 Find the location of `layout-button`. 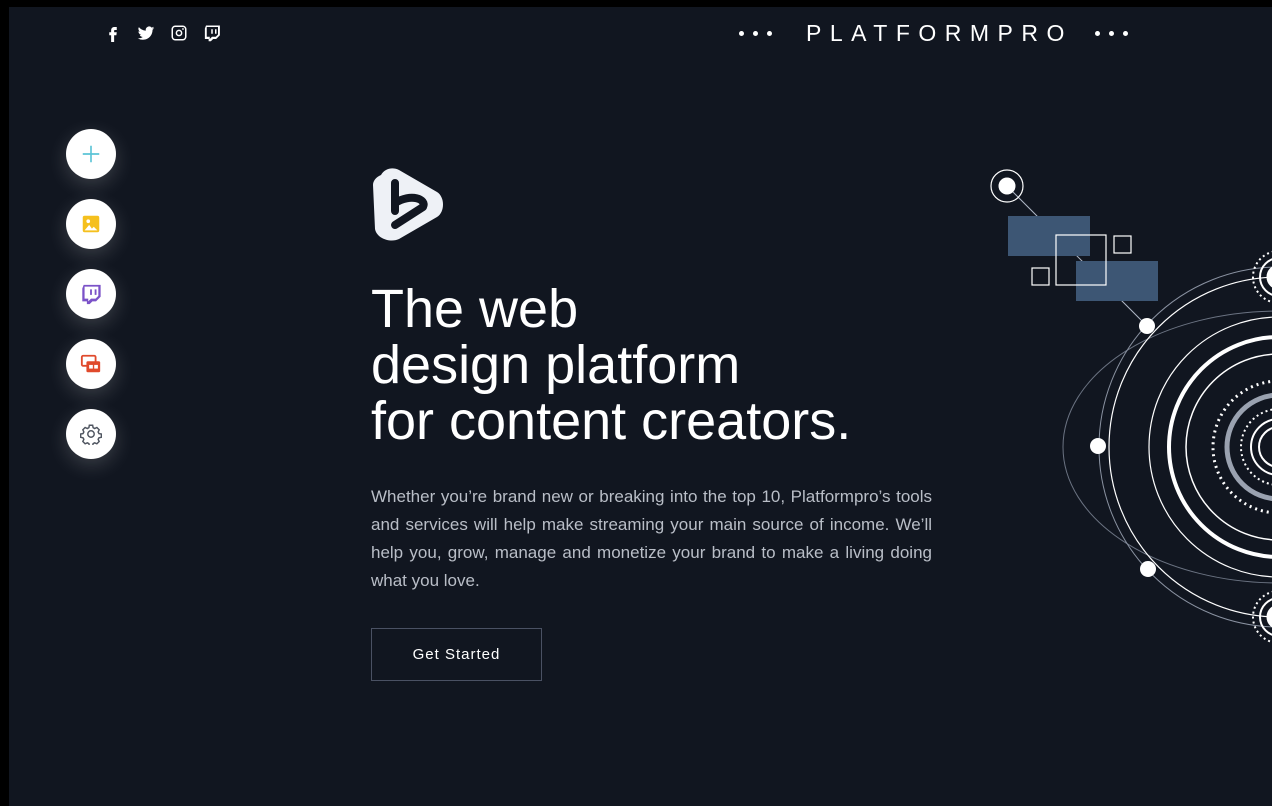

layout-button is located at coordinates (91, 364).